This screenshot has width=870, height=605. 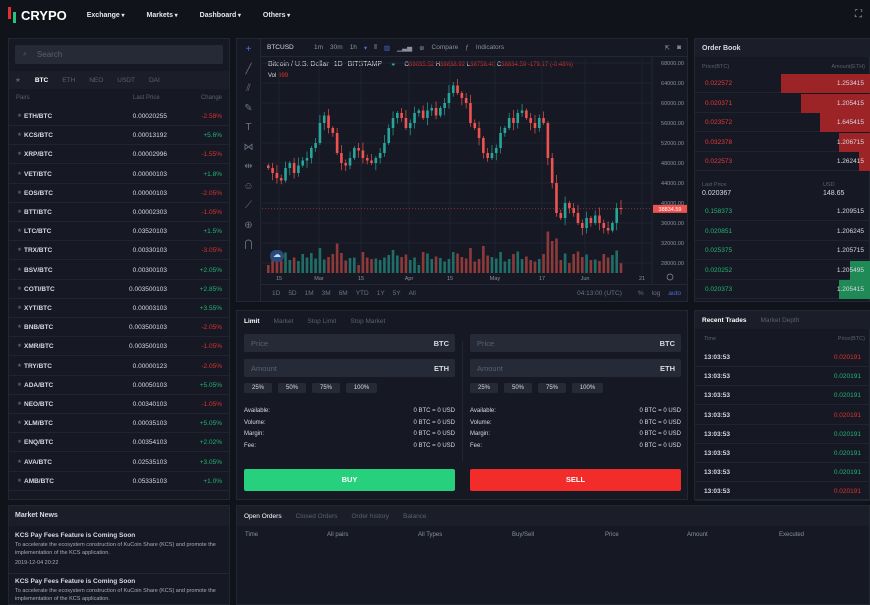 What do you see at coordinates (68, 80) in the screenshot?
I see `tab-eth: ETH` at bounding box center [68, 80].